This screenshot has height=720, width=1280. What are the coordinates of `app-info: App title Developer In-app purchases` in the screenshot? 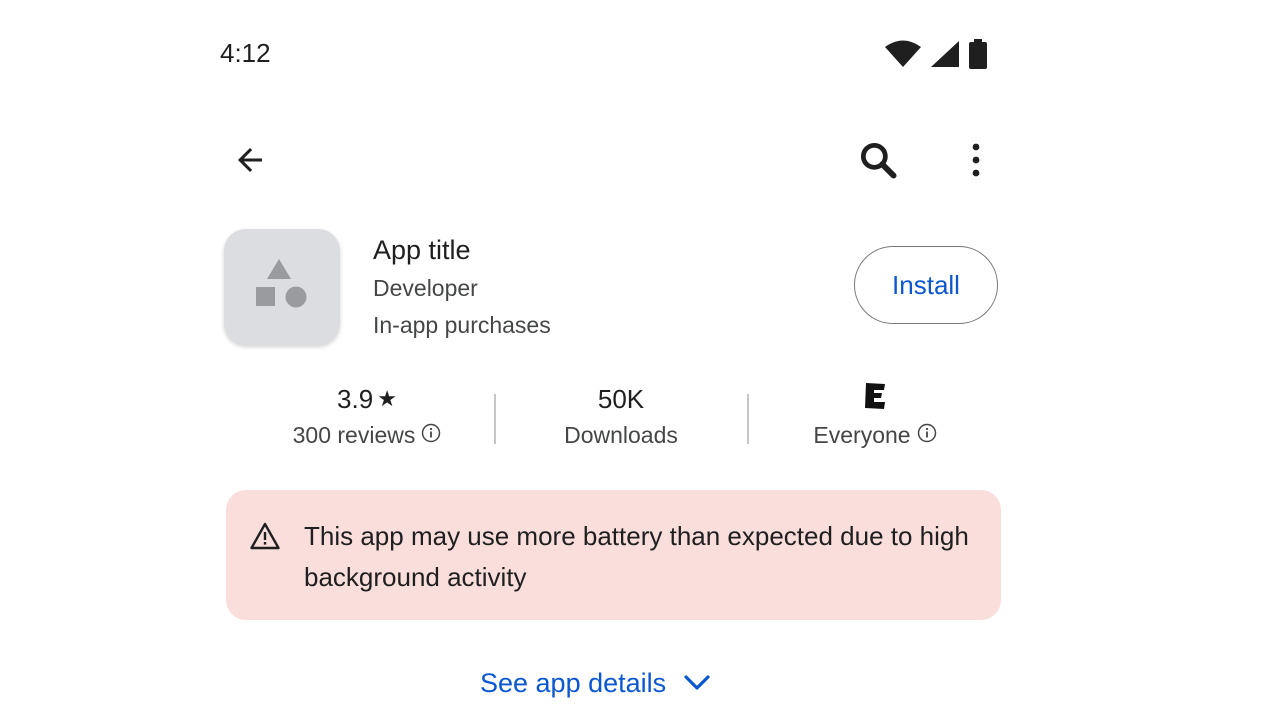 It's located at (462, 286).